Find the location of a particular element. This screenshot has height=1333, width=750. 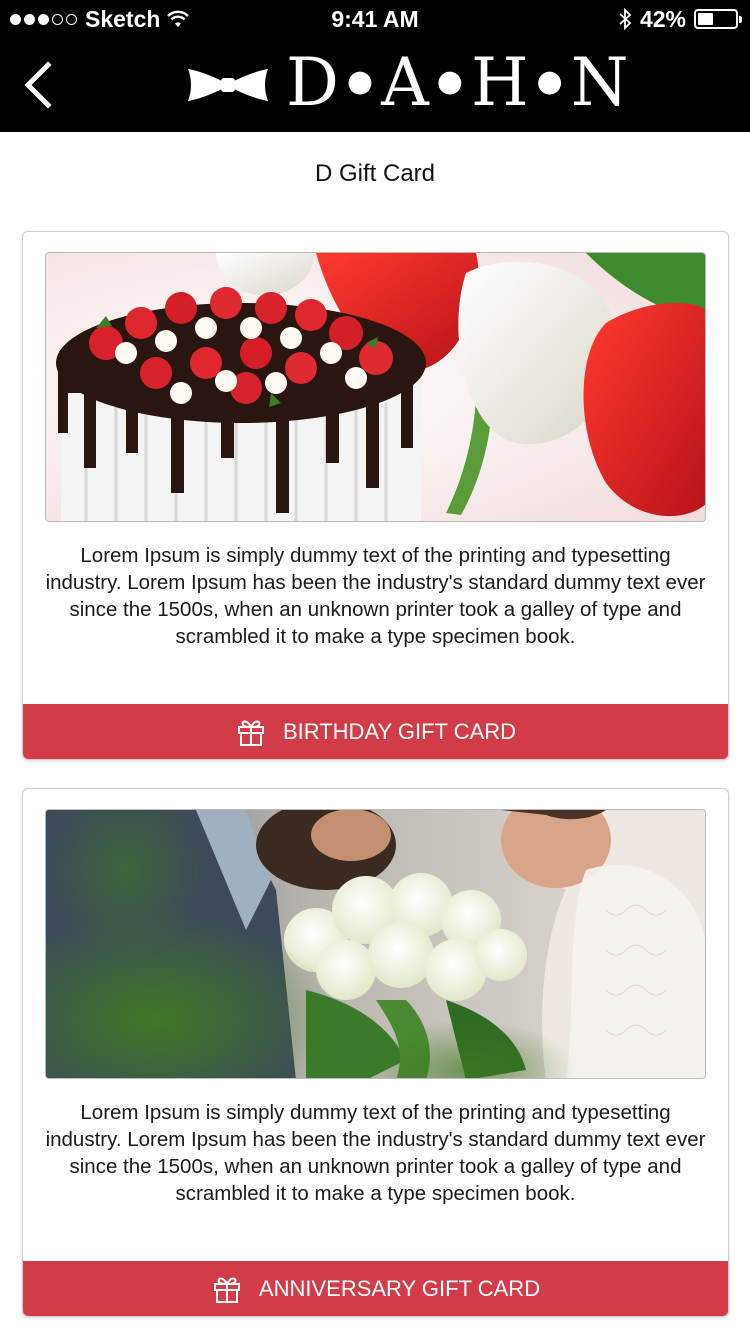

chevron-left-icon is located at coordinates (37, 85).